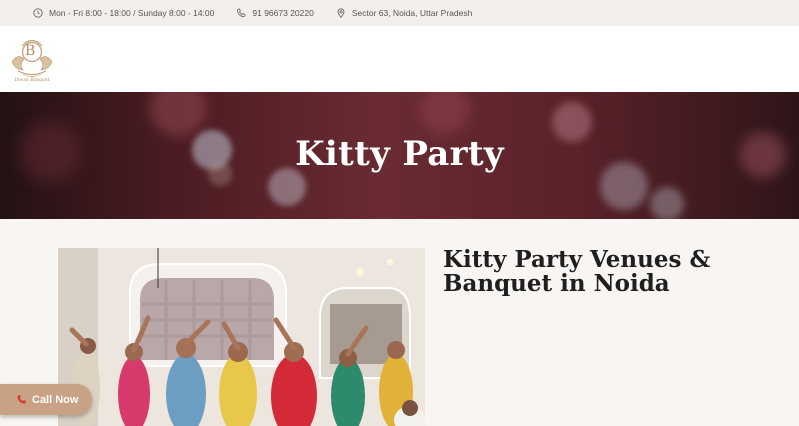  I want to click on logo-initial: B, so click(30, 51).